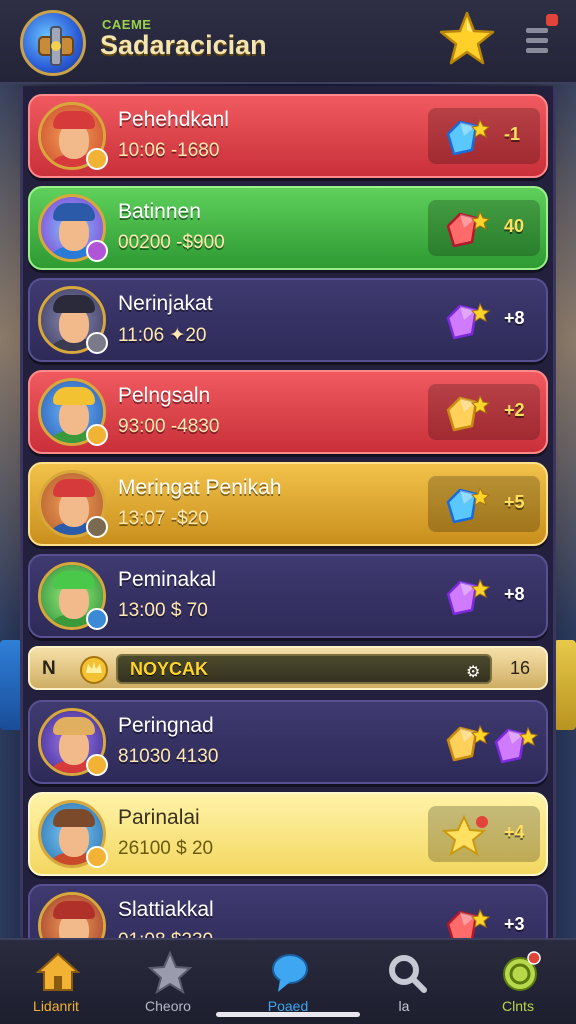 The image size is (576, 1024). What do you see at coordinates (166, 909) in the screenshot?
I see `player-name: Slattiakkal` at bounding box center [166, 909].